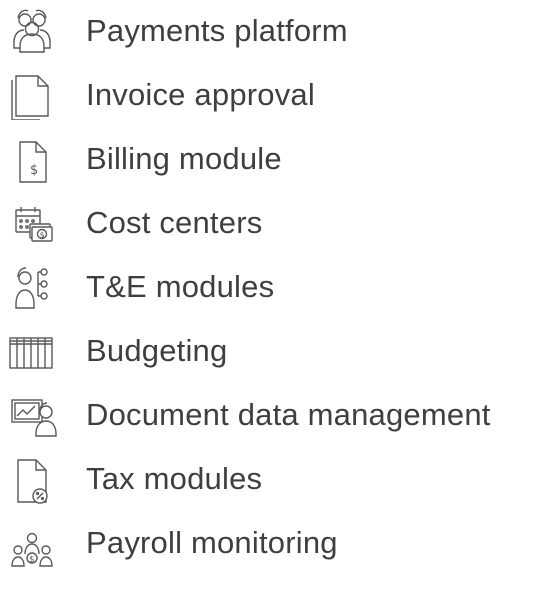  Describe the element at coordinates (288, 414) in the screenshot. I see `item-label: Document data management` at that location.